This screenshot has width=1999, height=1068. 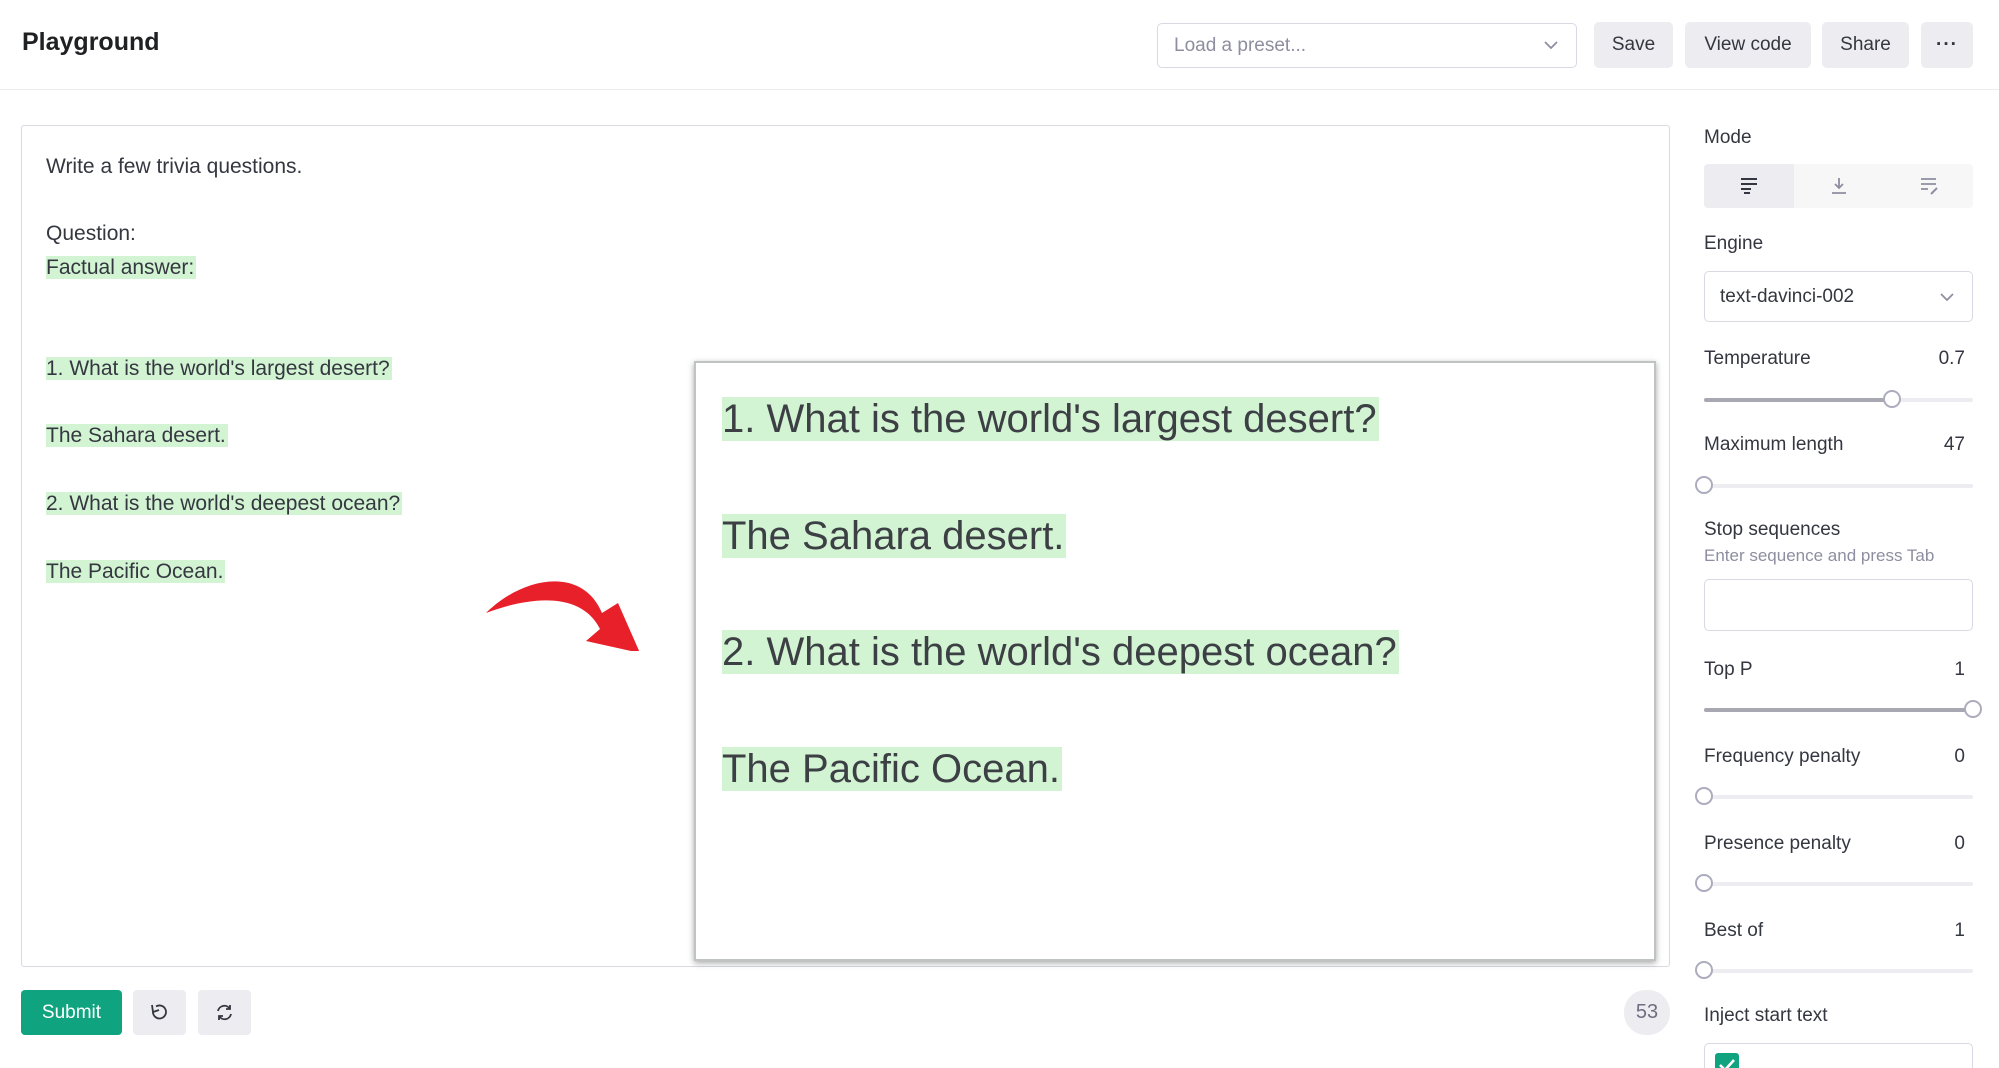 I want to click on zoom-line: The Pacific Ocean., so click(x=892, y=769).